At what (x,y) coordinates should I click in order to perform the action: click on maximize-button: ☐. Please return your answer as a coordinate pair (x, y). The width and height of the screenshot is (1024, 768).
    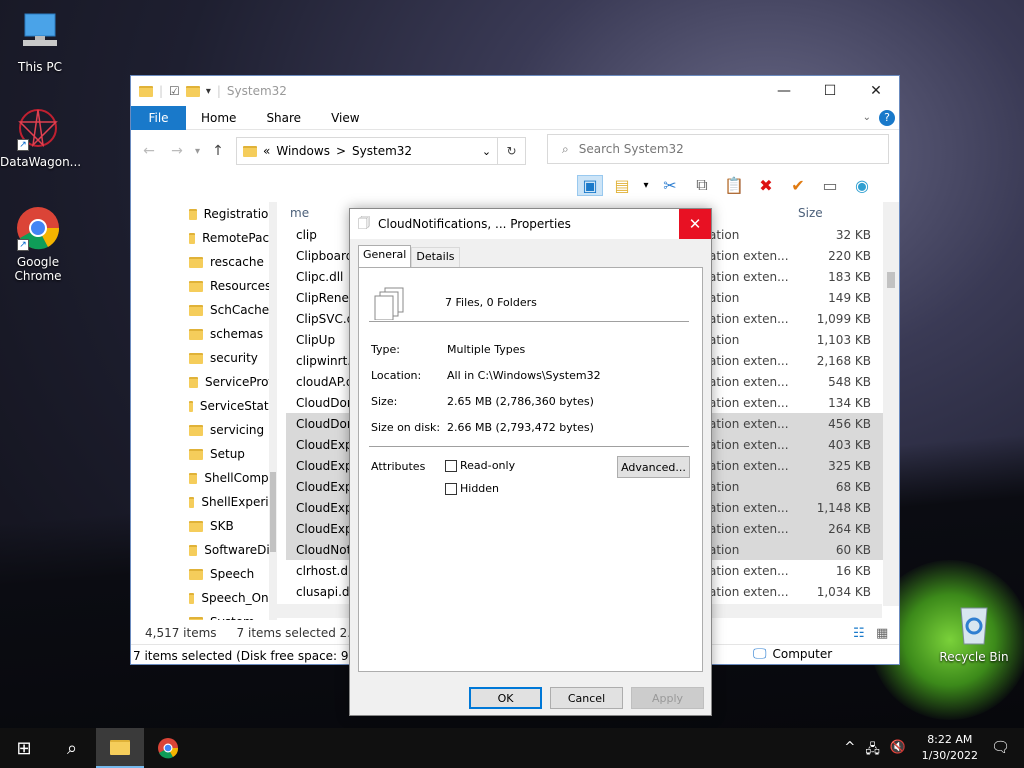
    Looking at the image, I should click on (830, 91).